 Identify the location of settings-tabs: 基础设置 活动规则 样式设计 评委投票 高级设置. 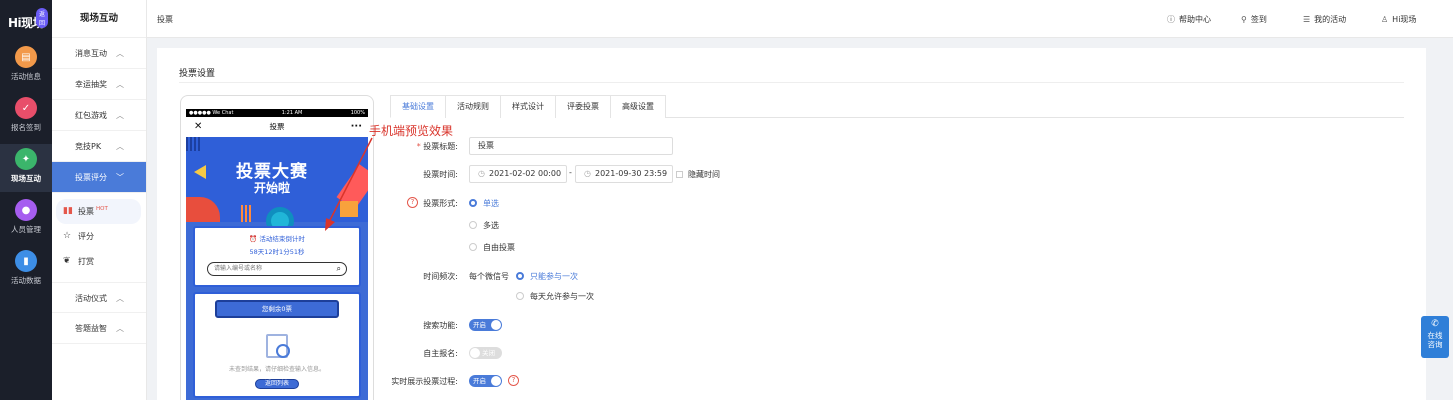
(897, 106).